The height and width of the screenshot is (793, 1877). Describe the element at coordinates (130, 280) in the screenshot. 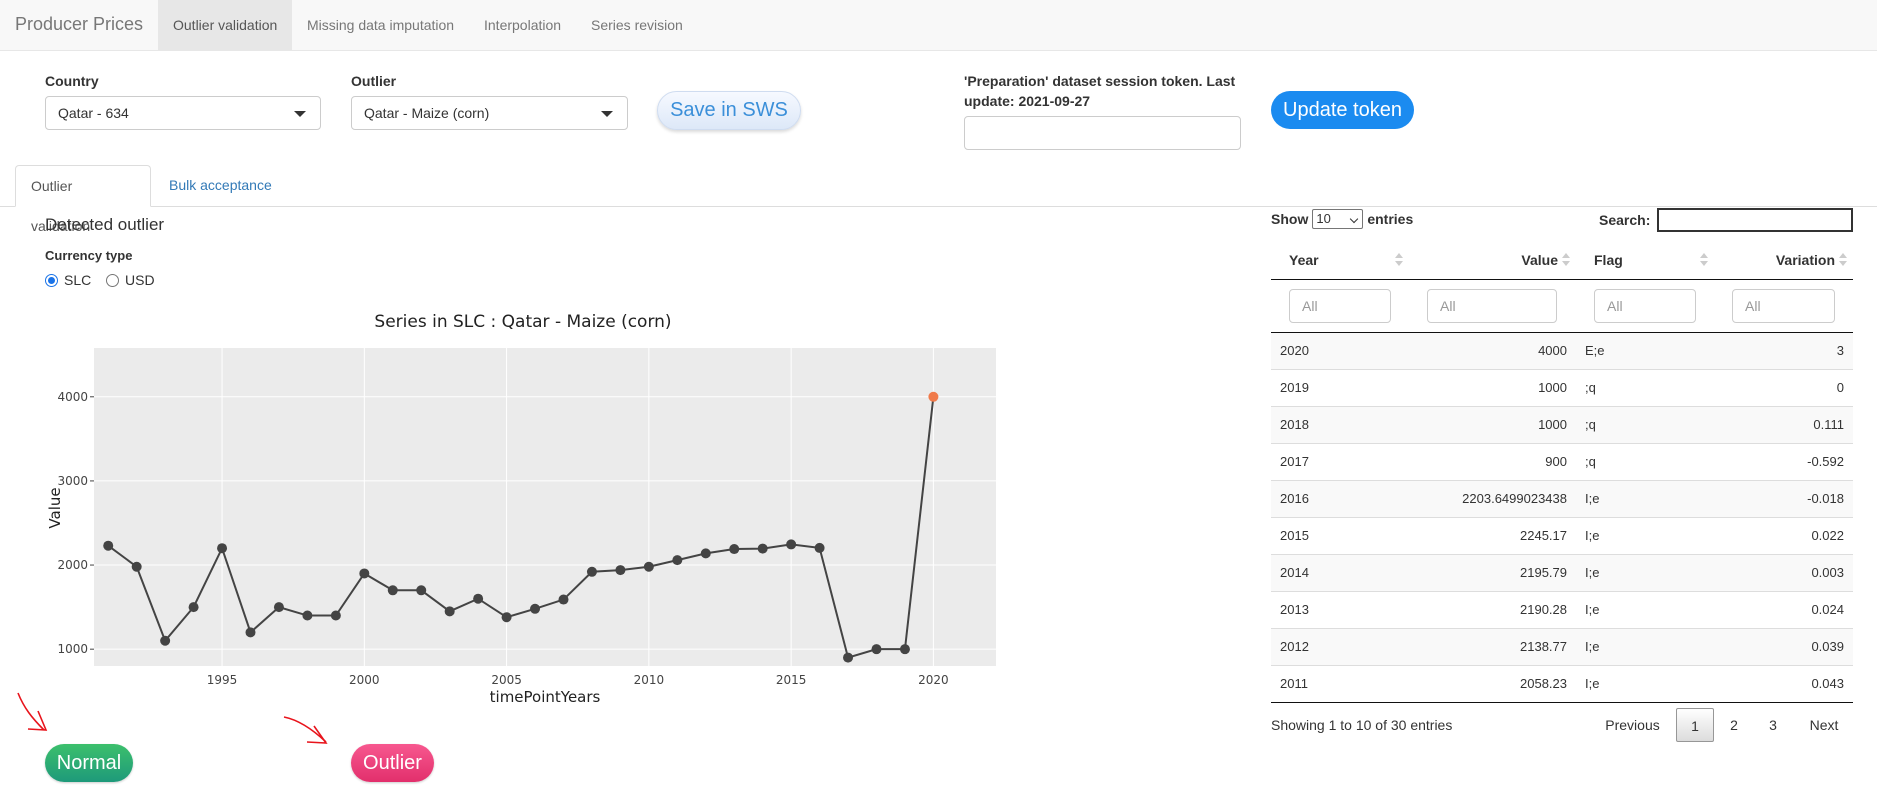

I see `radio-usd: USD` at that location.